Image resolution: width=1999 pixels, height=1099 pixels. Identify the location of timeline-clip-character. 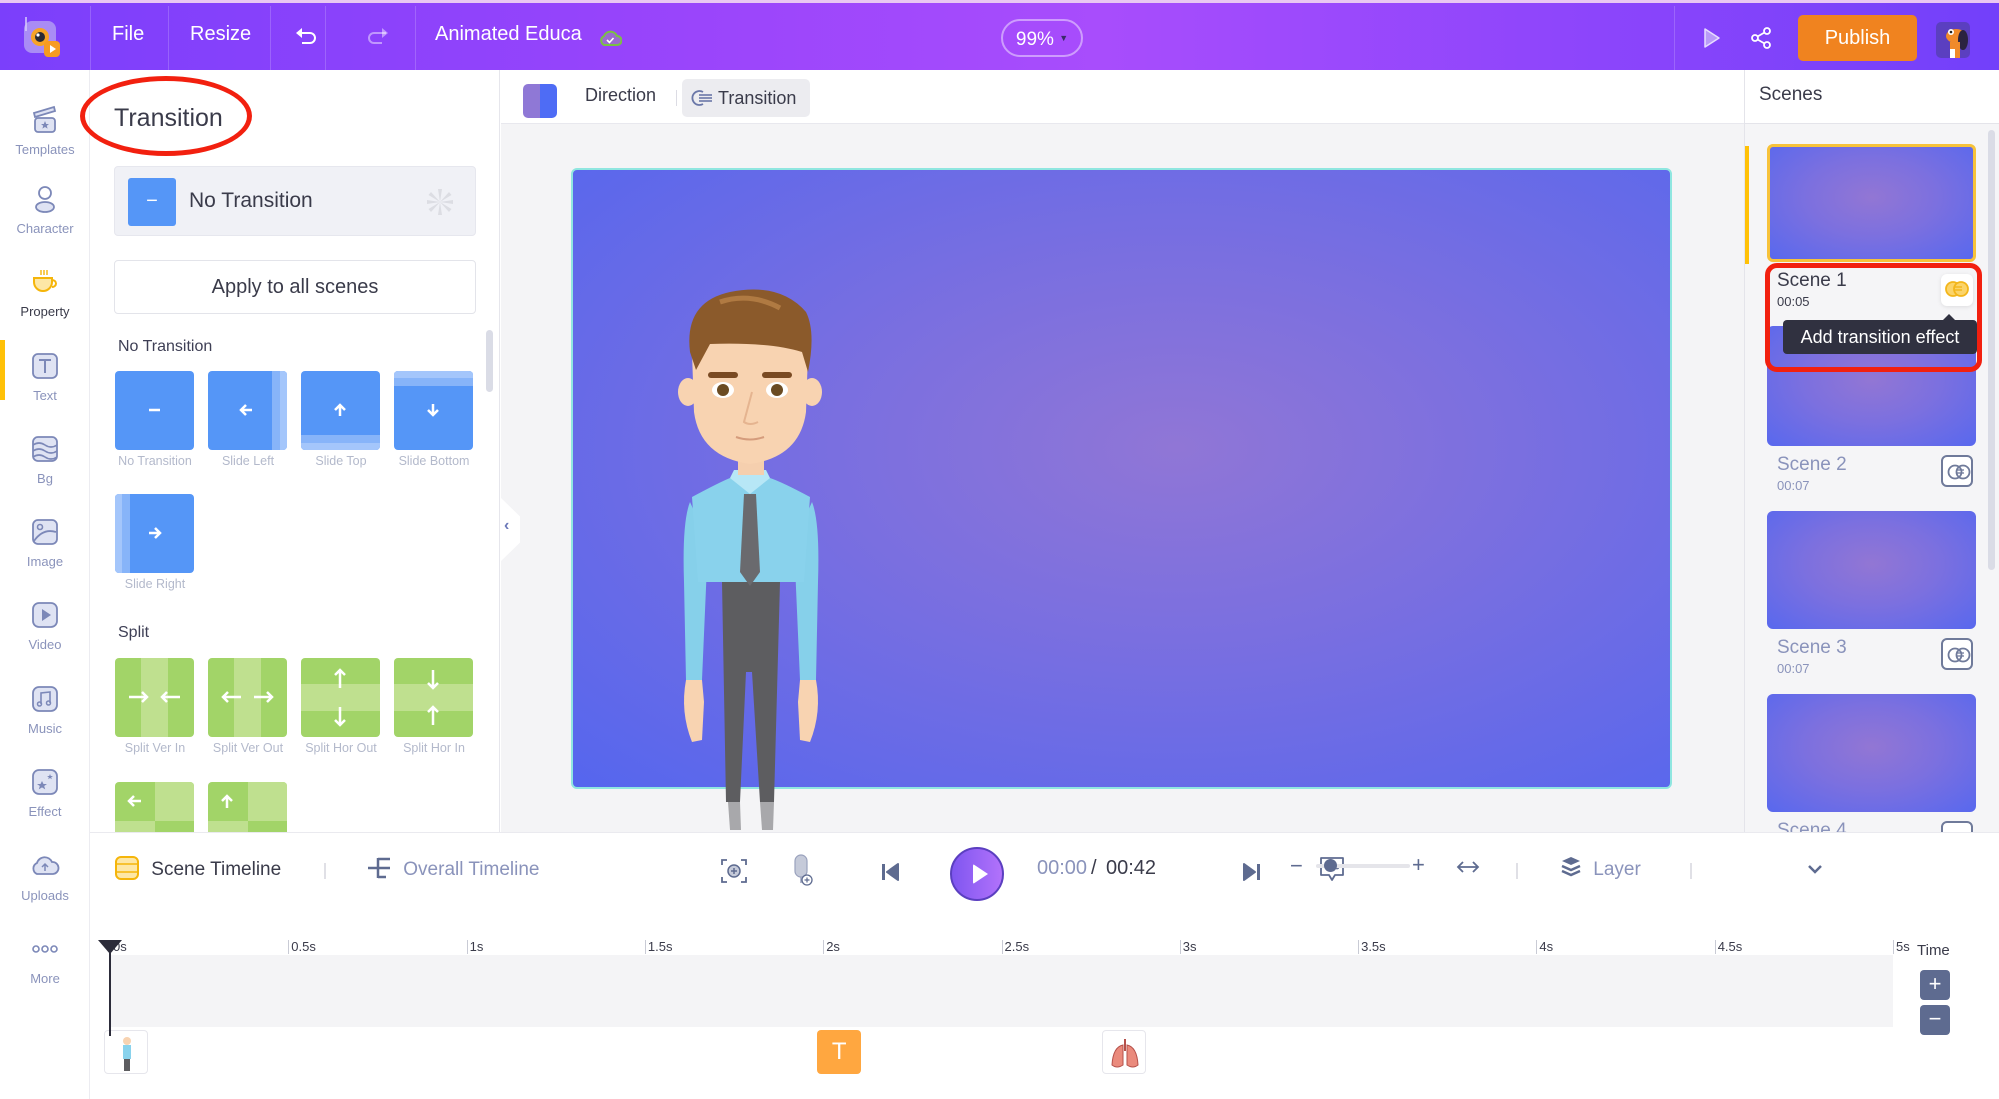
(126, 1052).